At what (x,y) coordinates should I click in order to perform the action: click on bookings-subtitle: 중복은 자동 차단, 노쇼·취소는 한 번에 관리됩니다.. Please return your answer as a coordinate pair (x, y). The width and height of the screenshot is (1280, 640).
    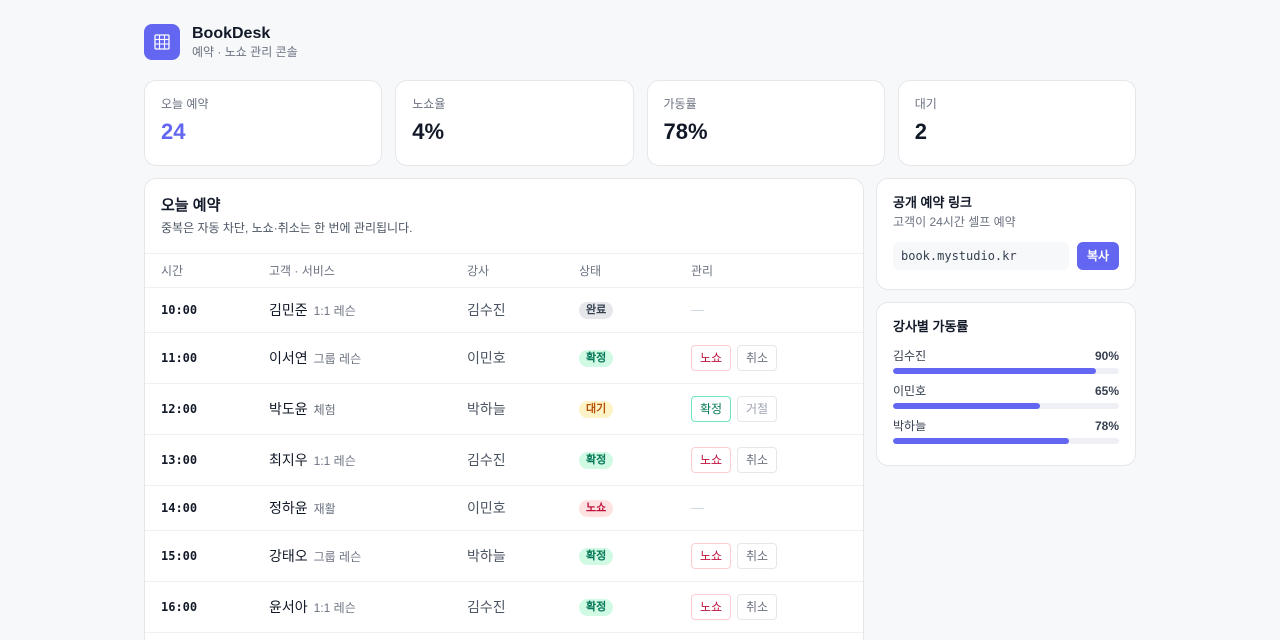
    Looking at the image, I should click on (287, 228).